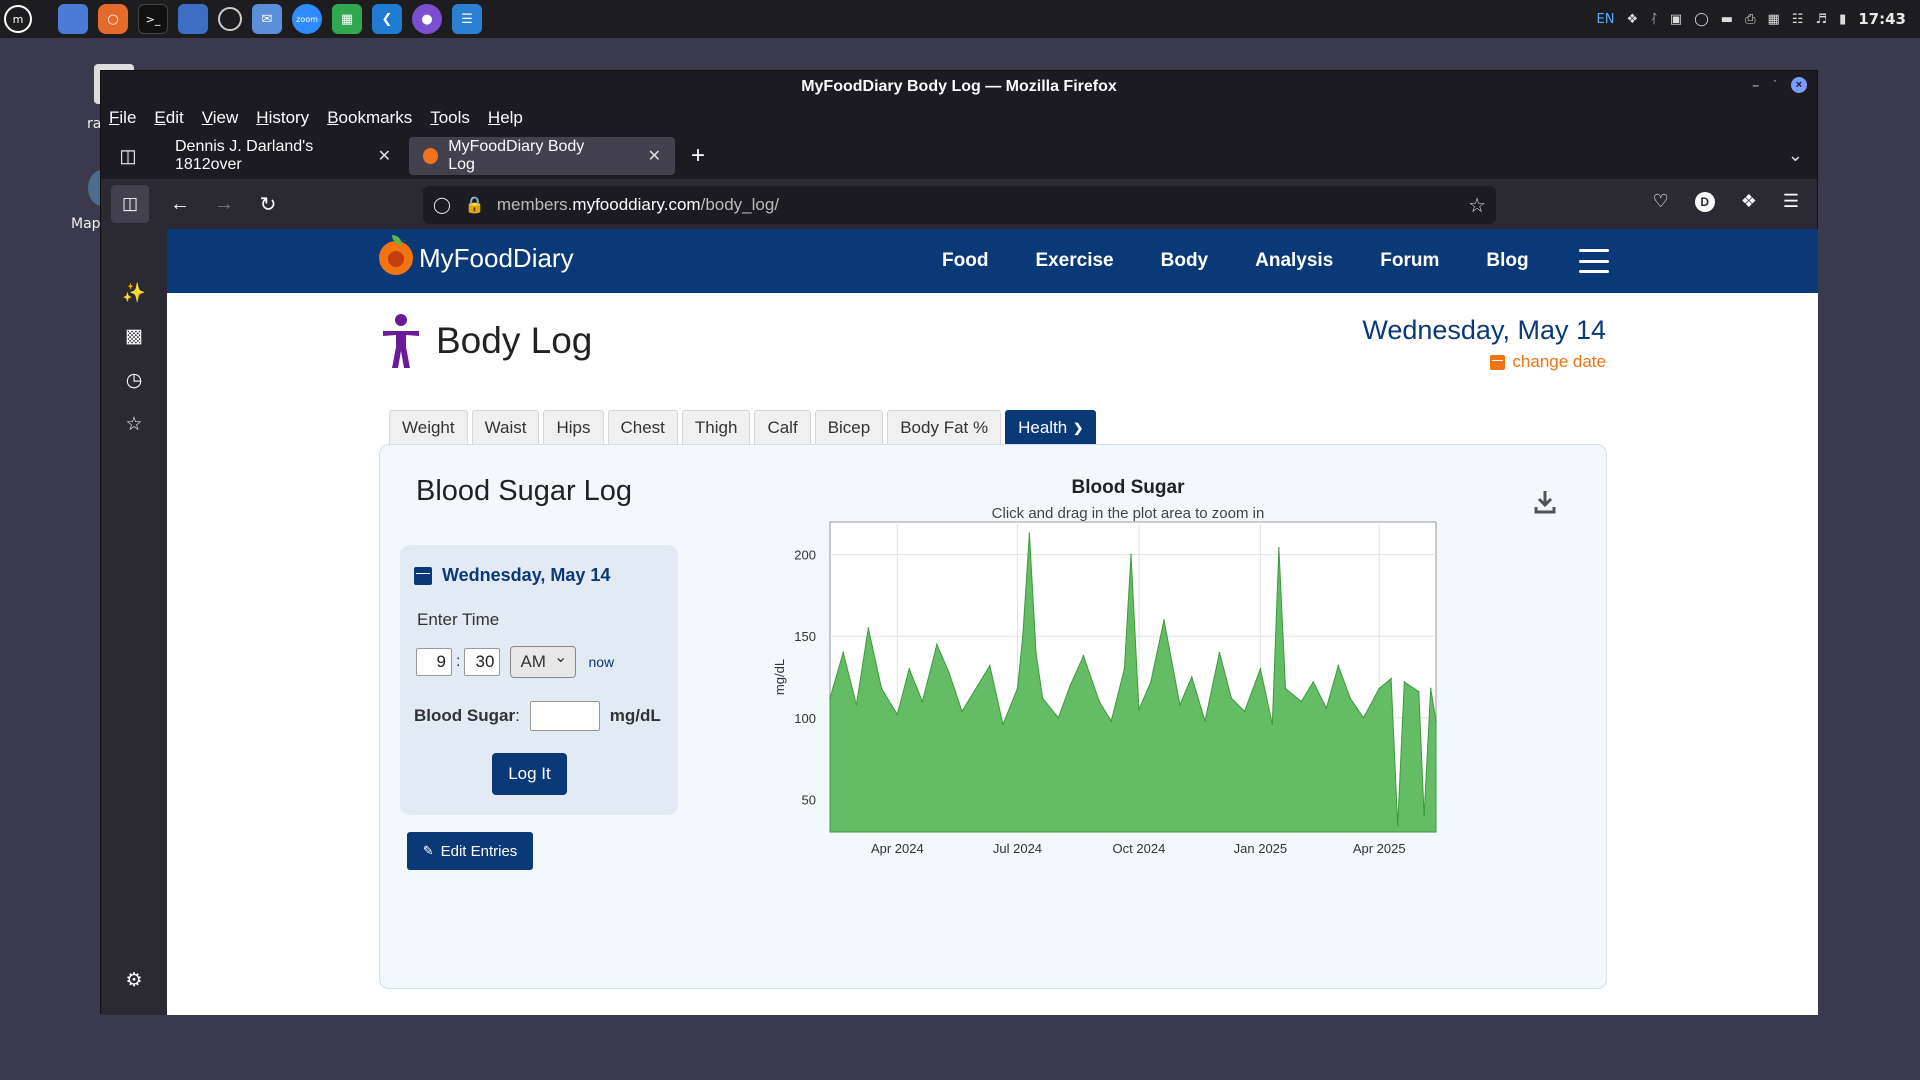 The image size is (1920, 1080). Describe the element at coordinates (268, 204) in the screenshot. I see `reload-icon: ↻` at that location.